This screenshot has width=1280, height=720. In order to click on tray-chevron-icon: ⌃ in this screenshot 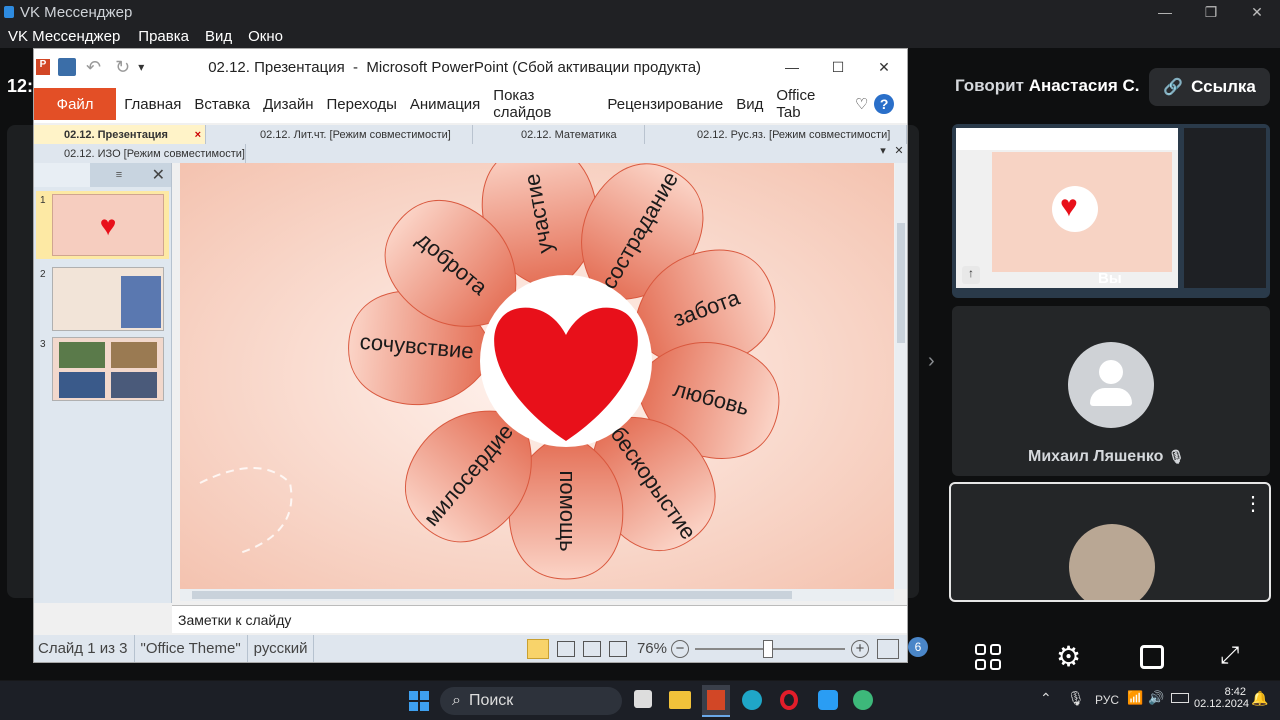, I will do `click(1046, 698)`.